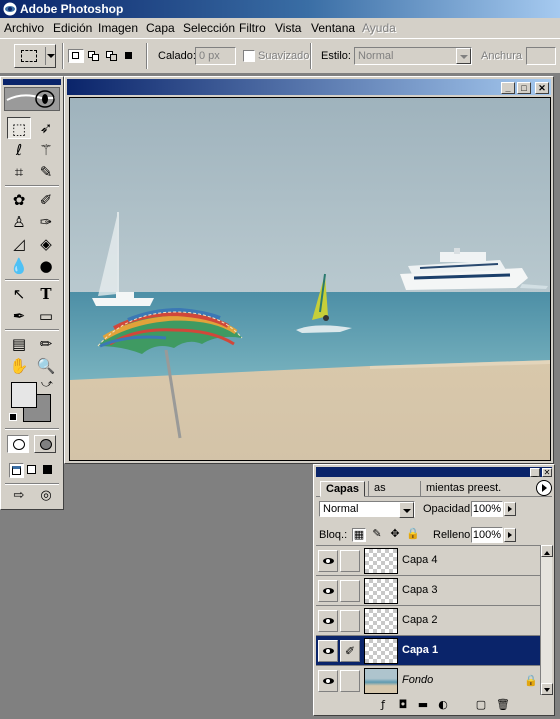 This screenshot has height=719, width=560. Describe the element at coordinates (541, 56) in the screenshot. I see `width-input` at that location.